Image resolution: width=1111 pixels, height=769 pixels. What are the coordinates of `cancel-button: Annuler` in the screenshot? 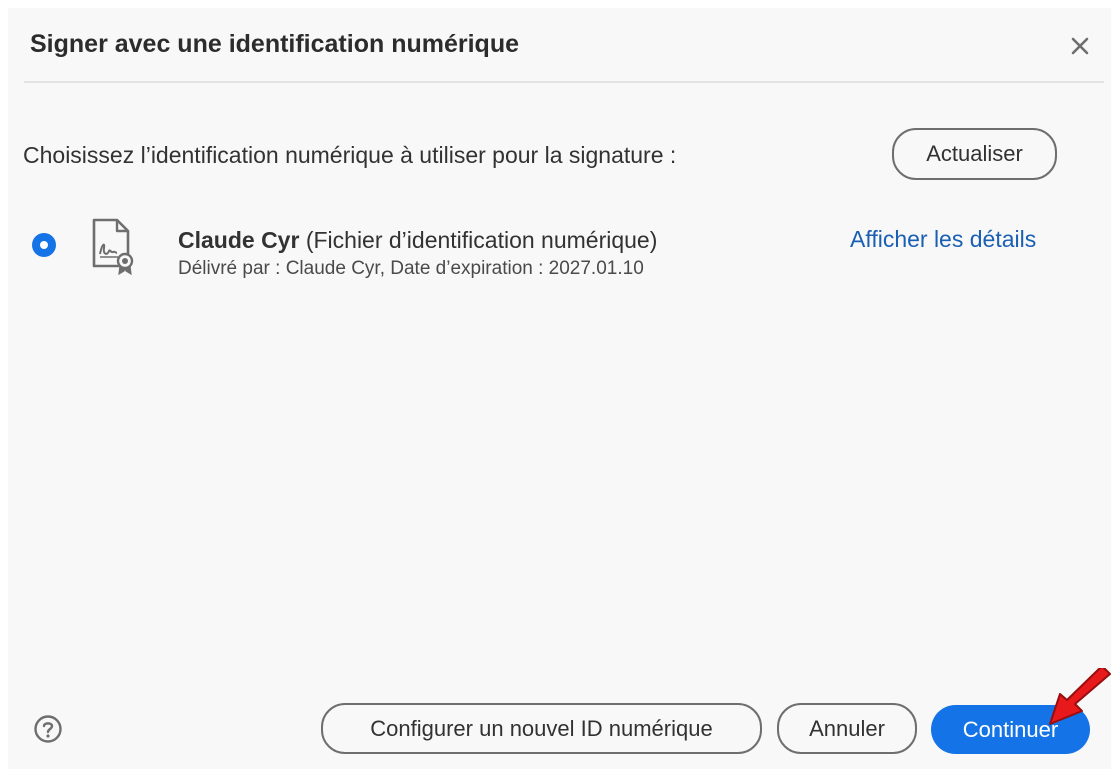 It's located at (847, 728).